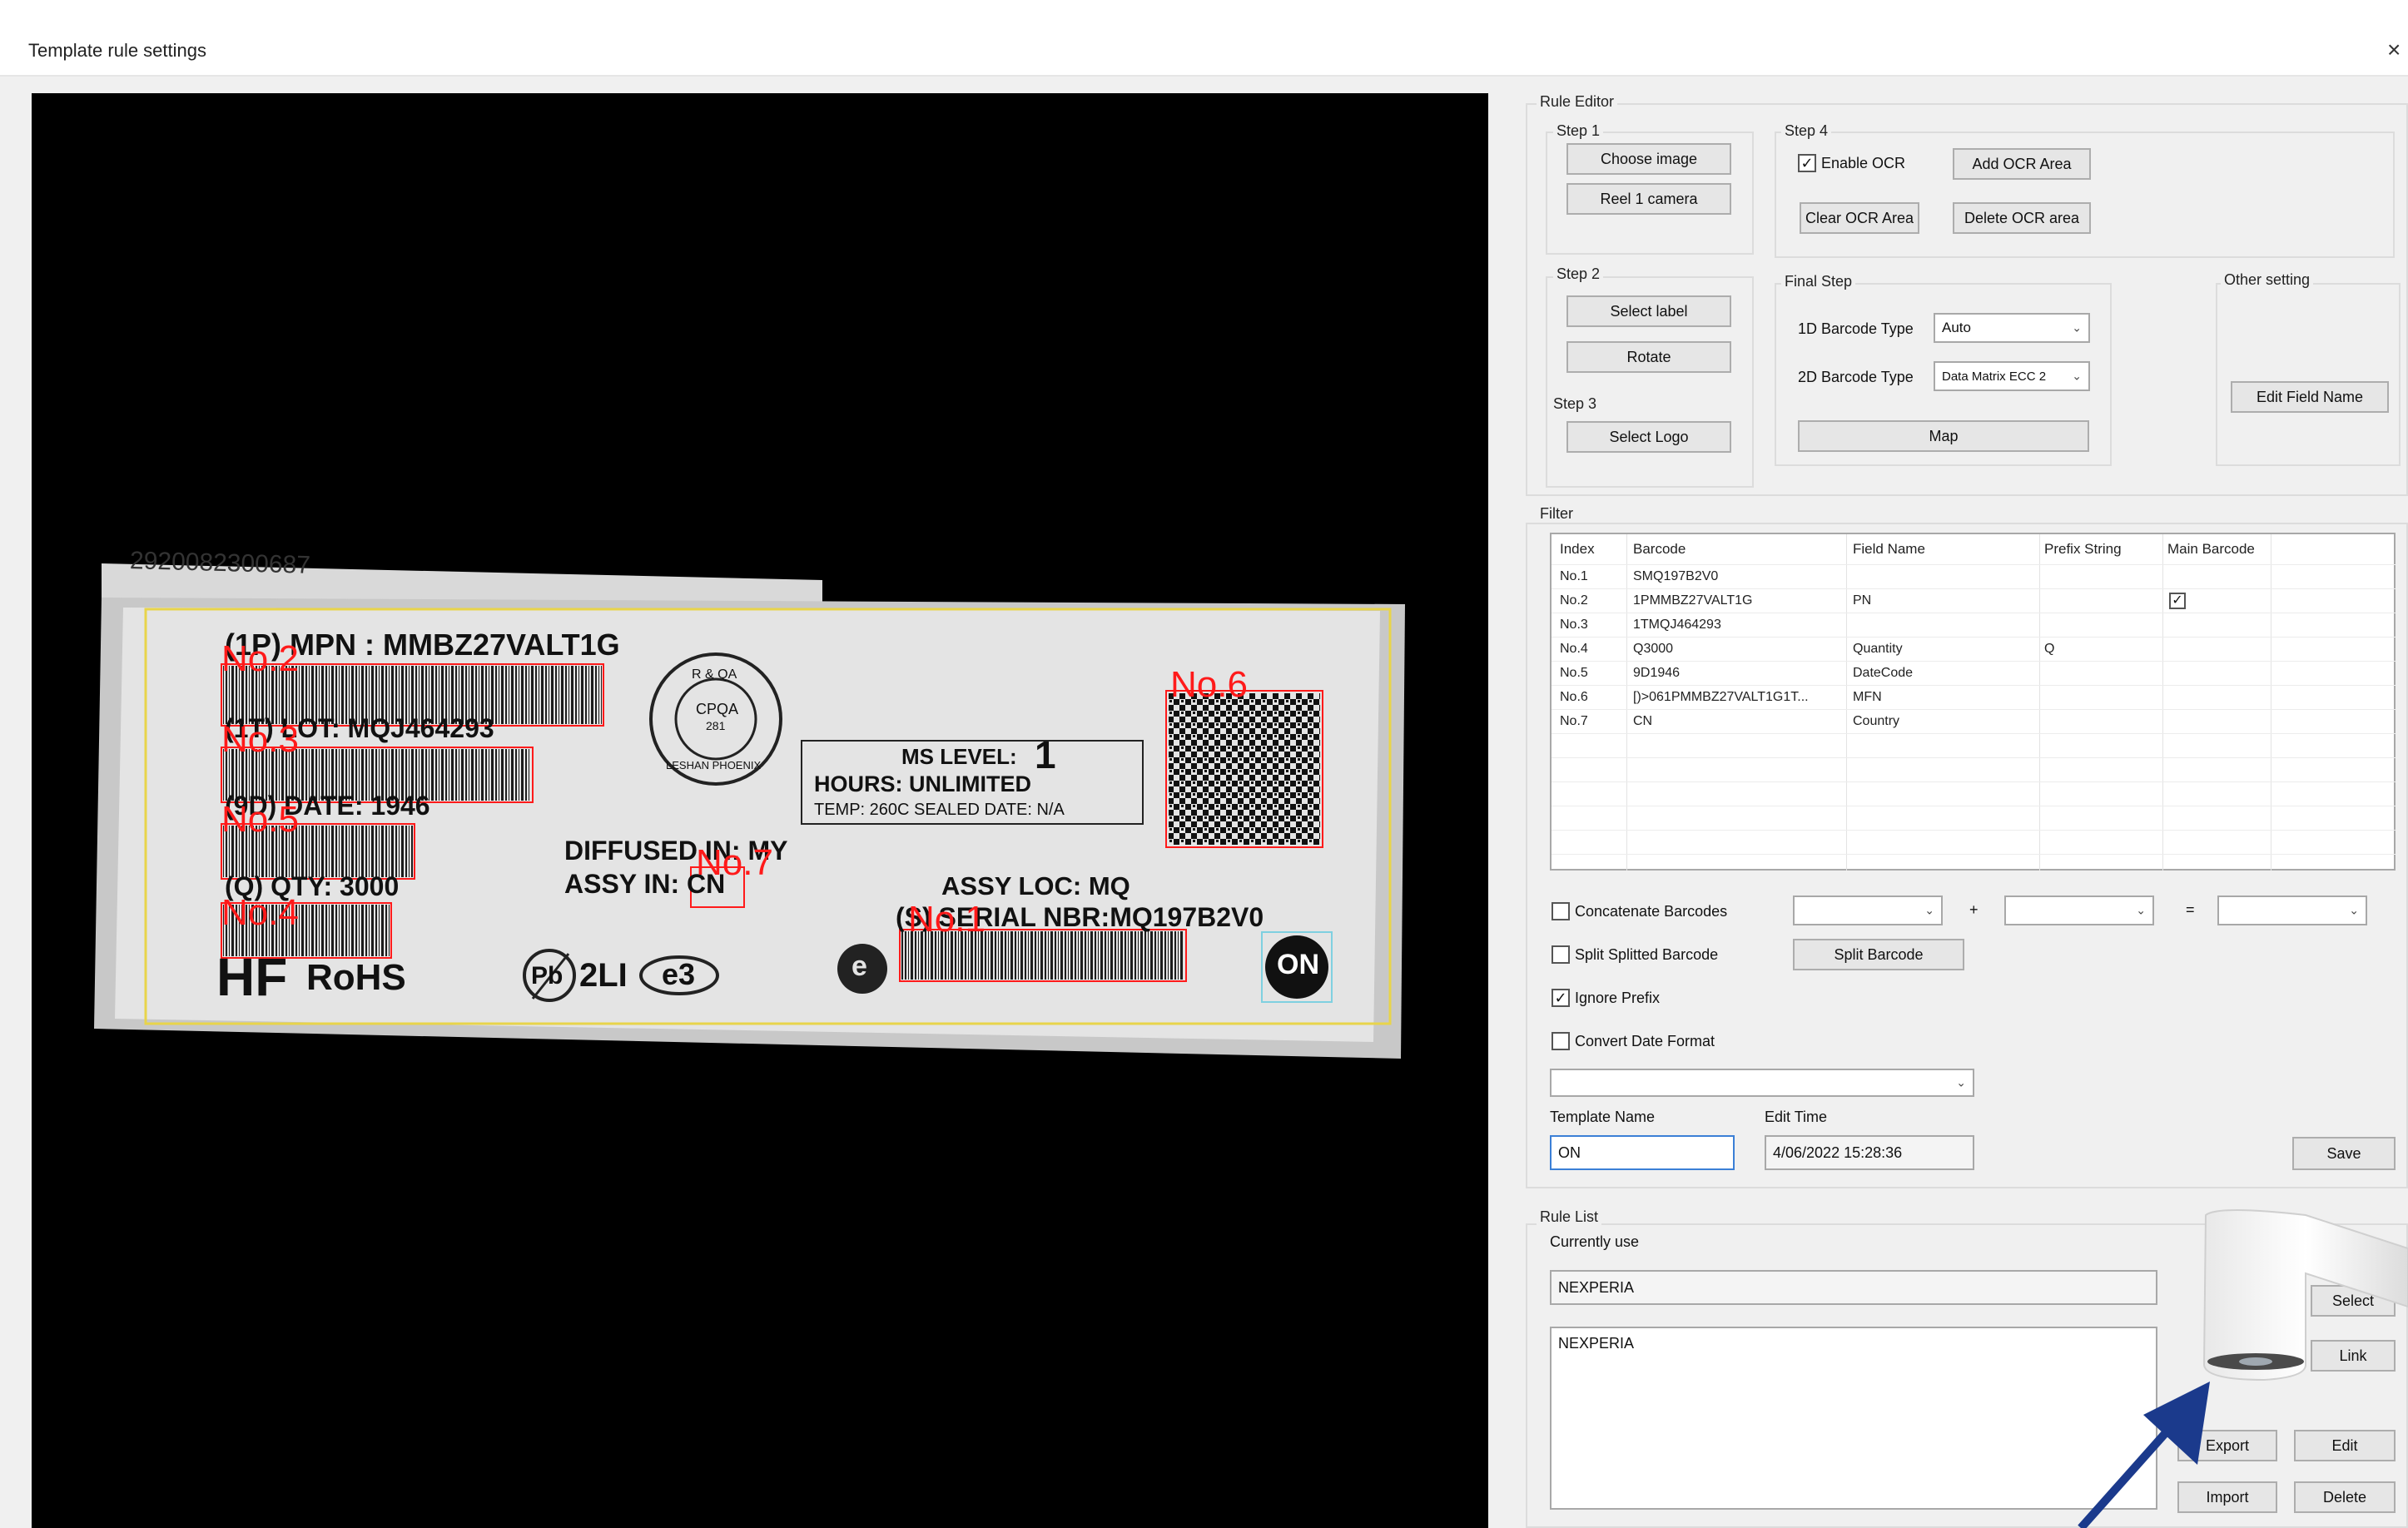 Image resolution: width=2408 pixels, height=1528 pixels. What do you see at coordinates (1574, 721) in the screenshot?
I see `row7-index: No.7` at bounding box center [1574, 721].